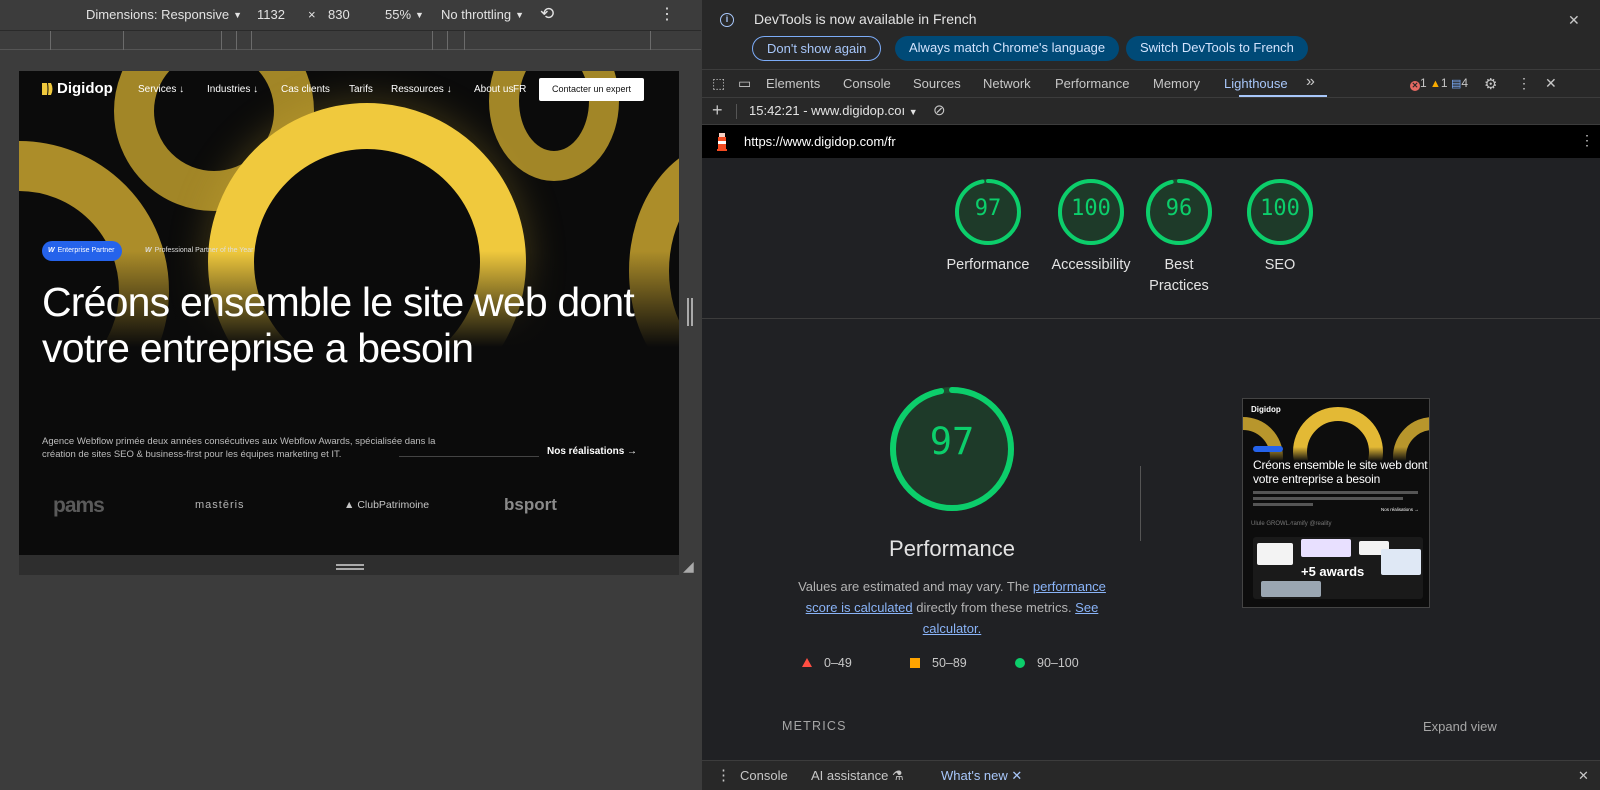  I want to click on dimensions-label: Dimensions: Responsive, so click(158, 14).